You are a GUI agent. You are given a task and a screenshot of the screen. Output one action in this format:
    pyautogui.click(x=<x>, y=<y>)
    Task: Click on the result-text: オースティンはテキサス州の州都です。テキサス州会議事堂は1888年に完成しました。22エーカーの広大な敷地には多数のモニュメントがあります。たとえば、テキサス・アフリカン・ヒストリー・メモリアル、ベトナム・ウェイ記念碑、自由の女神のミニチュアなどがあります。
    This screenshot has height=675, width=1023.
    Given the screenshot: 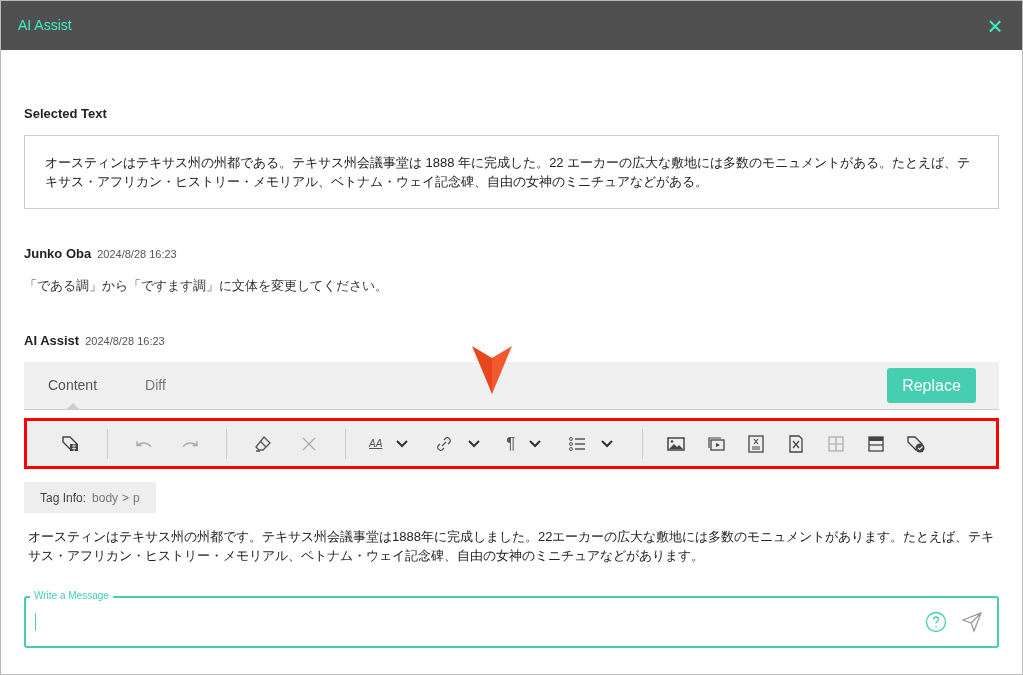 What is the action you would take?
    pyautogui.click(x=511, y=546)
    